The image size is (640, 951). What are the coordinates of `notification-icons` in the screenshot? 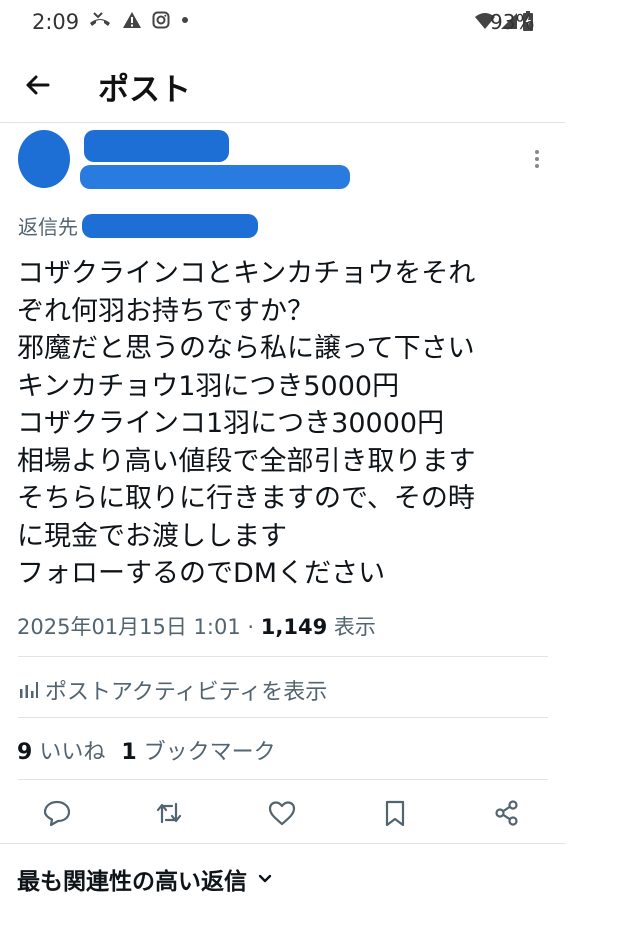 It's located at (139, 22).